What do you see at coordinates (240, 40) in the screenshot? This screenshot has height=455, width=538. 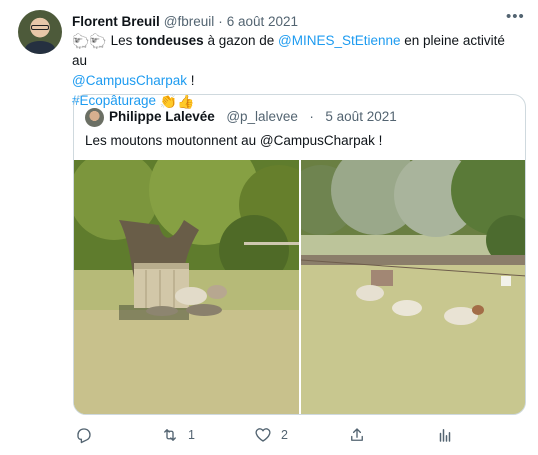 I see `tweet-text-part2: à gazon de` at bounding box center [240, 40].